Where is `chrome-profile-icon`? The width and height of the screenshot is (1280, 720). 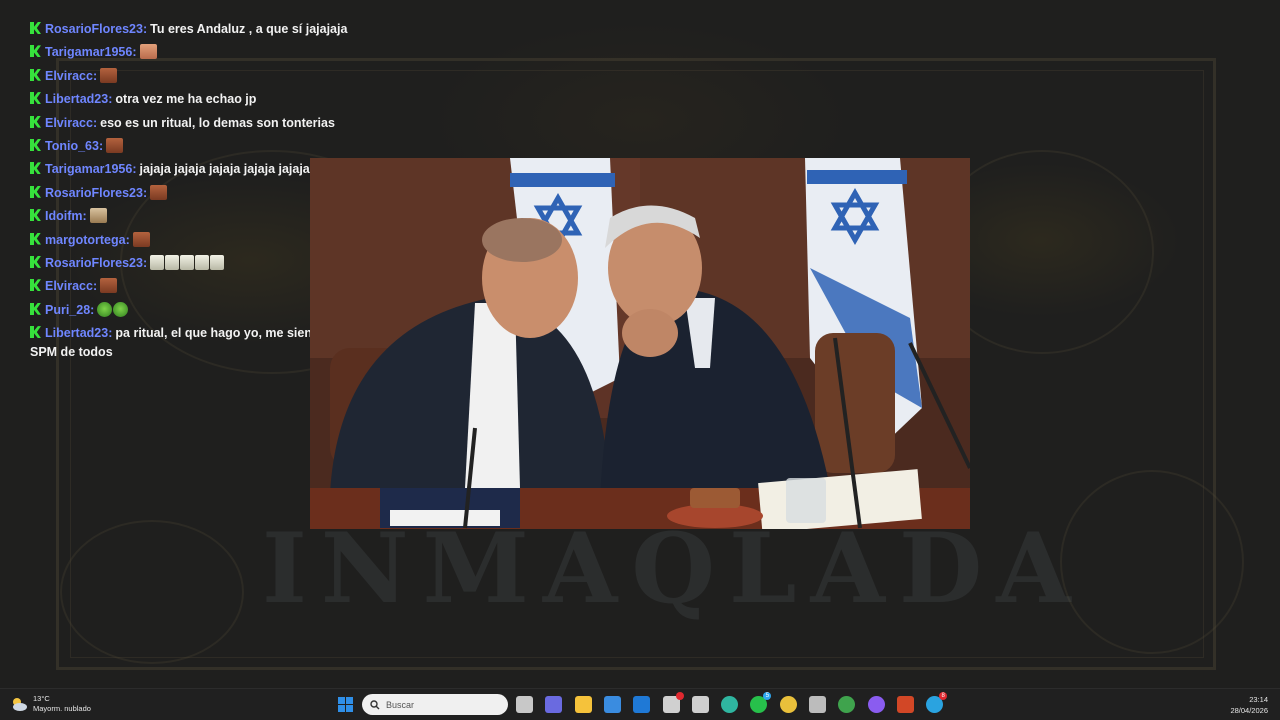 chrome-profile-icon is located at coordinates (847, 704).